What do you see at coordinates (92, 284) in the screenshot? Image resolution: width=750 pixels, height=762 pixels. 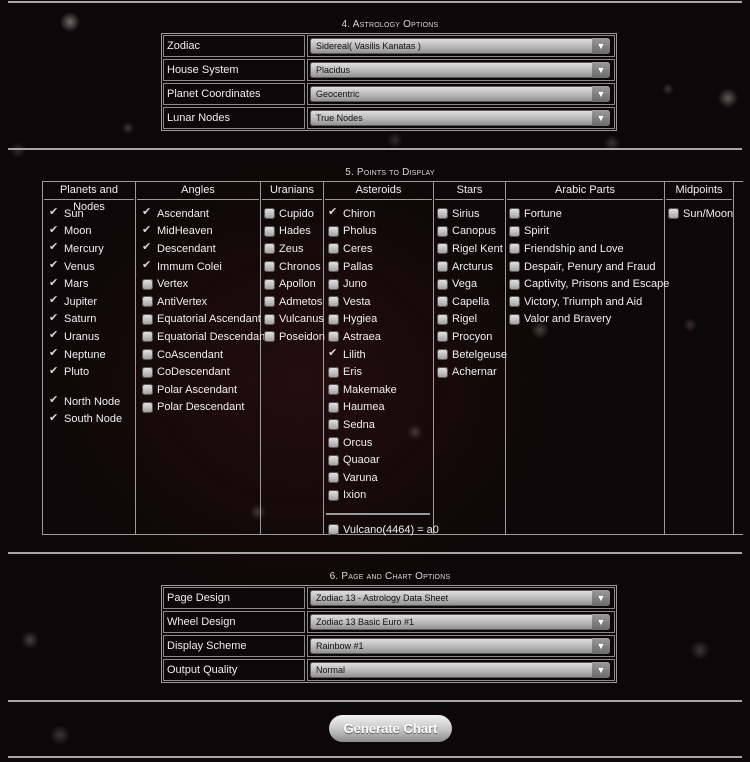 I see `checkbox-item-mars: Mars` at bounding box center [92, 284].